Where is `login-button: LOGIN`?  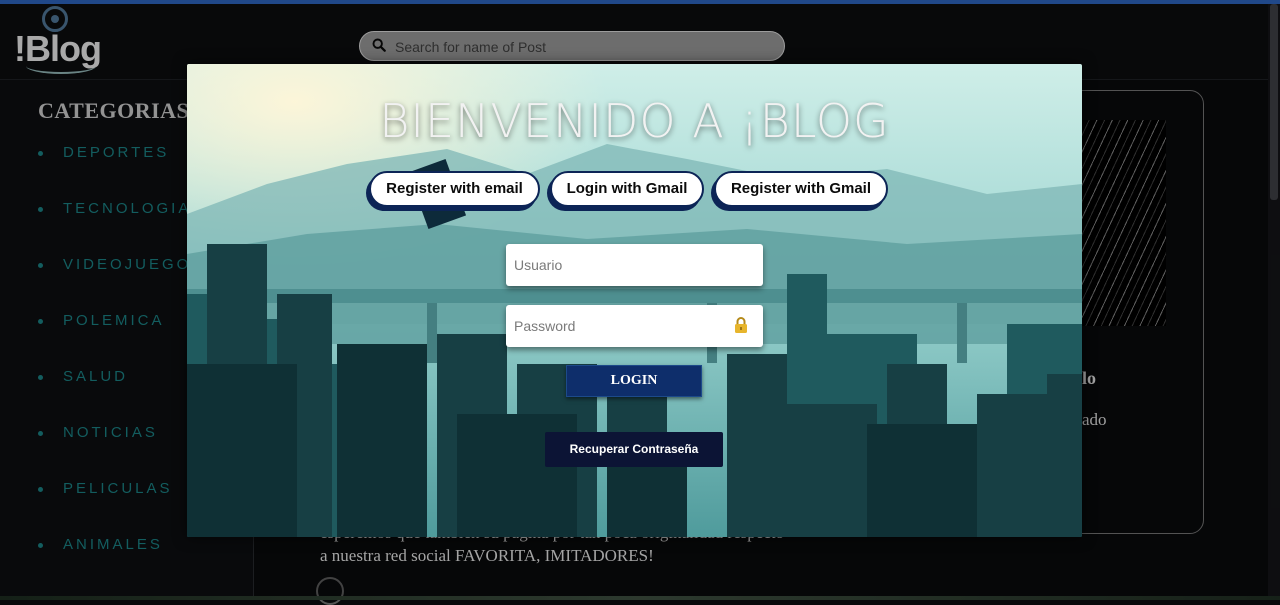
login-button: LOGIN is located at coordinates (634, 381).